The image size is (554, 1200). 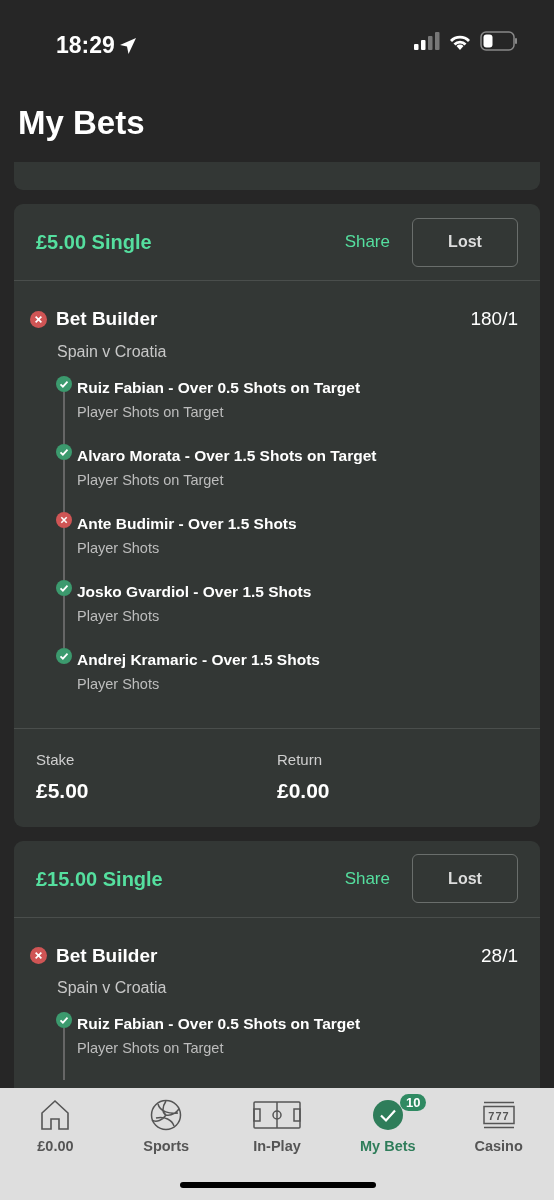 I want to click on signal-icon, so click(x=427, y=41).